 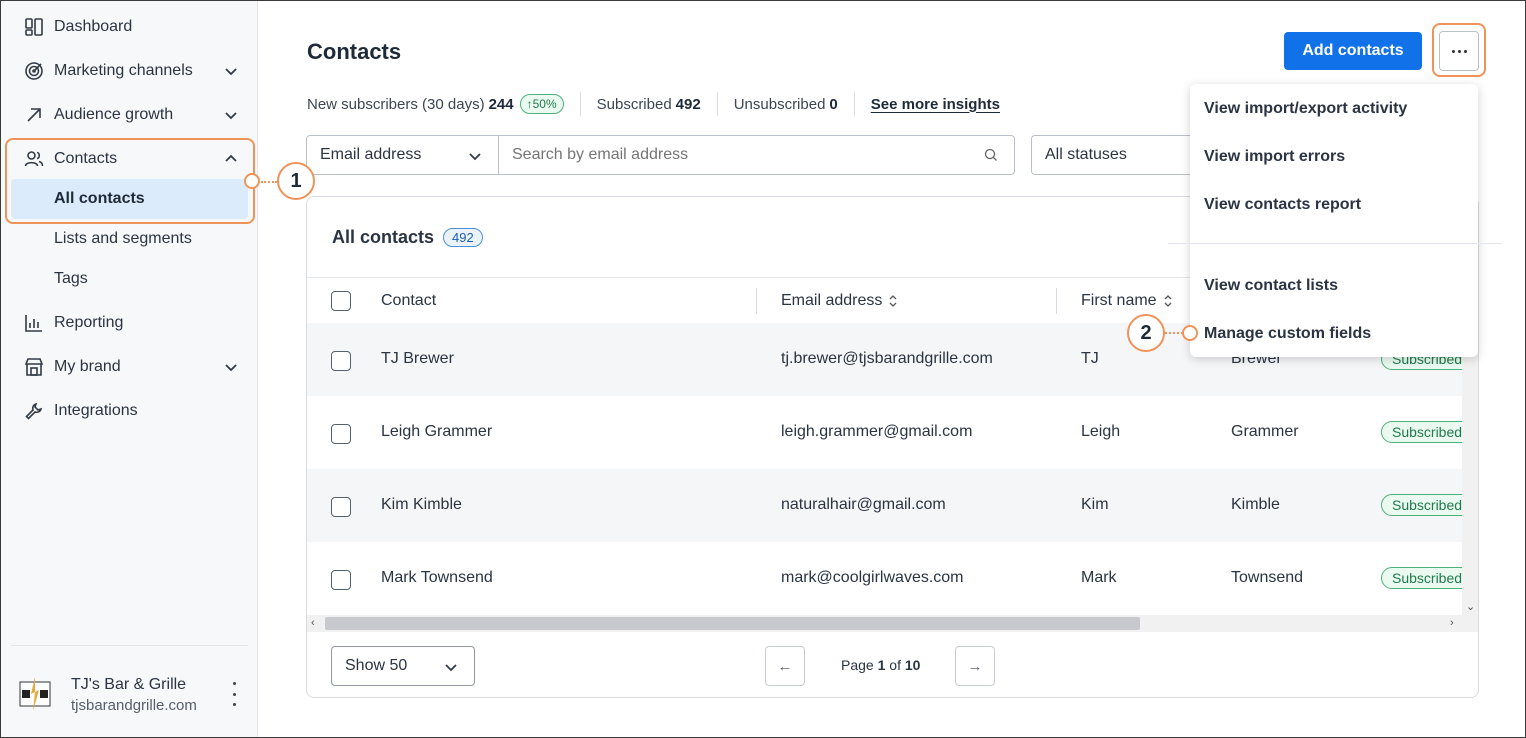 I want to click on scroll-left-icon: ‹, so click(x=313, y=623).